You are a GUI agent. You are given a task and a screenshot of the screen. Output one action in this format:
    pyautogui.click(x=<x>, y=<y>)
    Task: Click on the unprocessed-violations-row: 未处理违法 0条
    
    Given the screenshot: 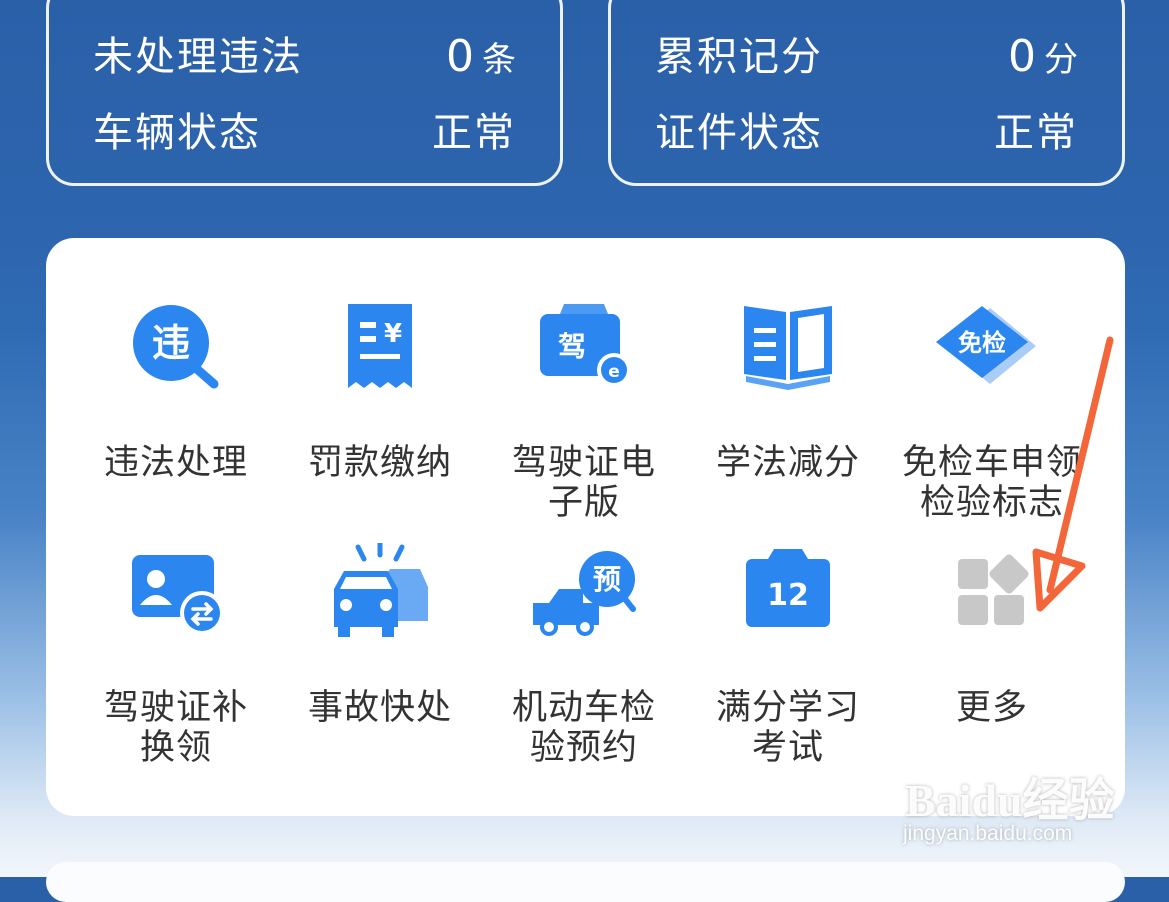 What is the action you would take?
    pyautogui.click(x=304, y=57)
    